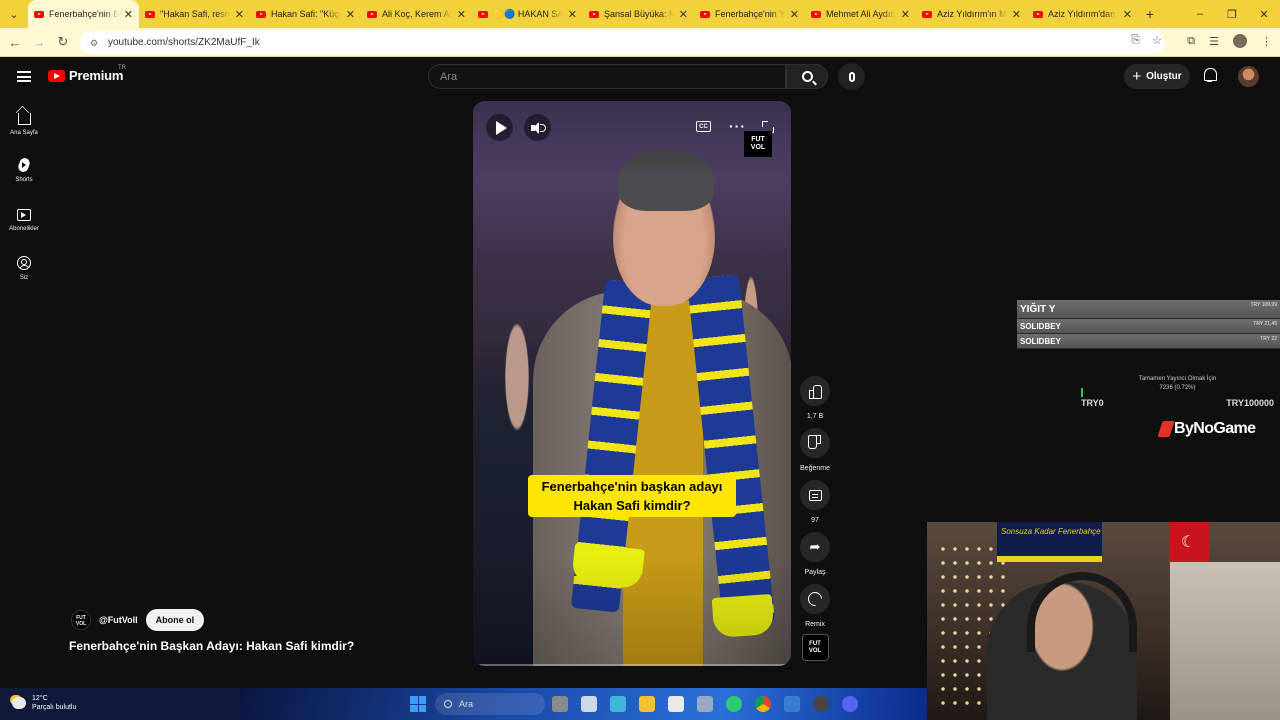  I want to click on profile-avatar-icon, so click(1240, 41).